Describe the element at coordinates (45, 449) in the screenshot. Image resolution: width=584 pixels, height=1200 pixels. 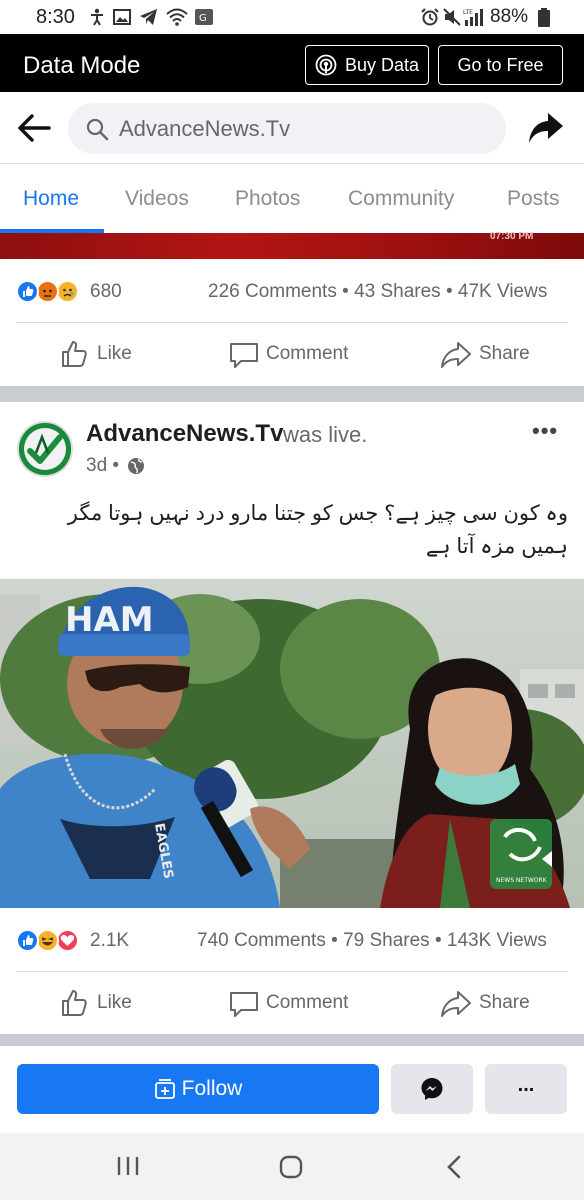
I see `page-avatar` at that location.